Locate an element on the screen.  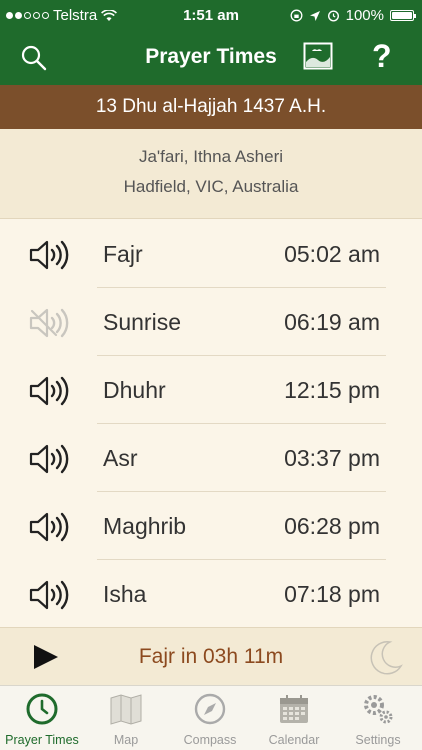
hijri-date: 13 Dhu al-Hajjah 1437 A.H. is located at coordinates (211, 107).